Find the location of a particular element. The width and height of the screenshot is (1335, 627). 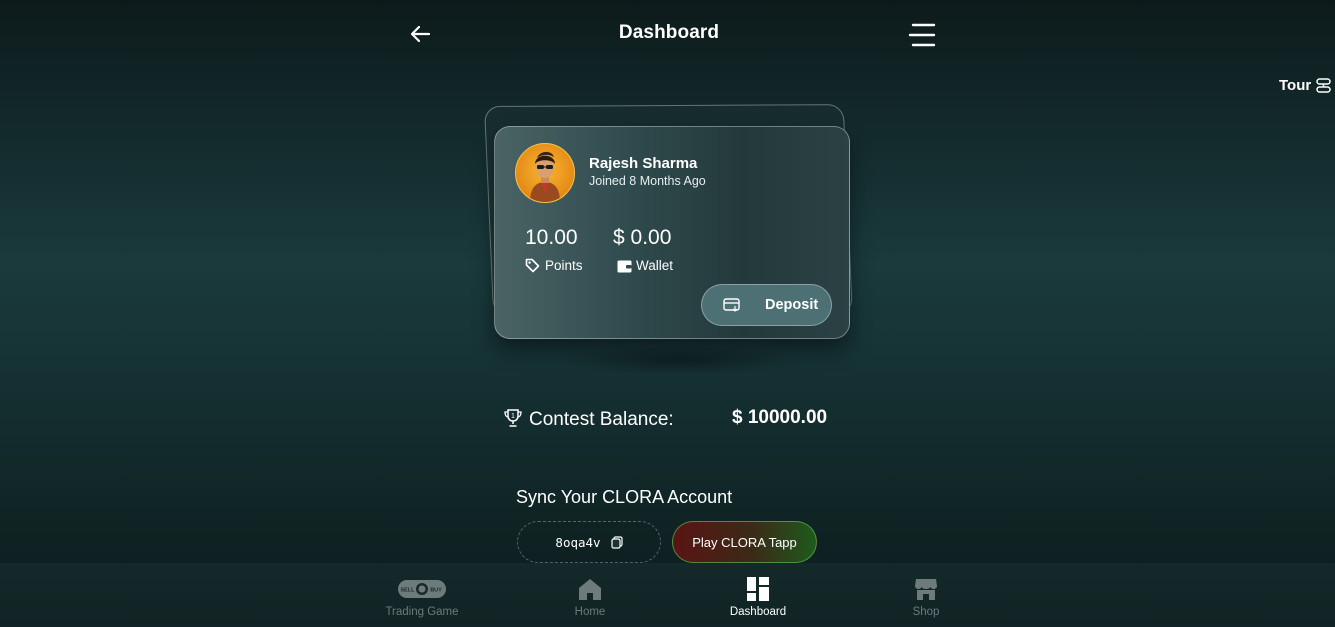

nav-home: Home is located at coordinates (590, 599).